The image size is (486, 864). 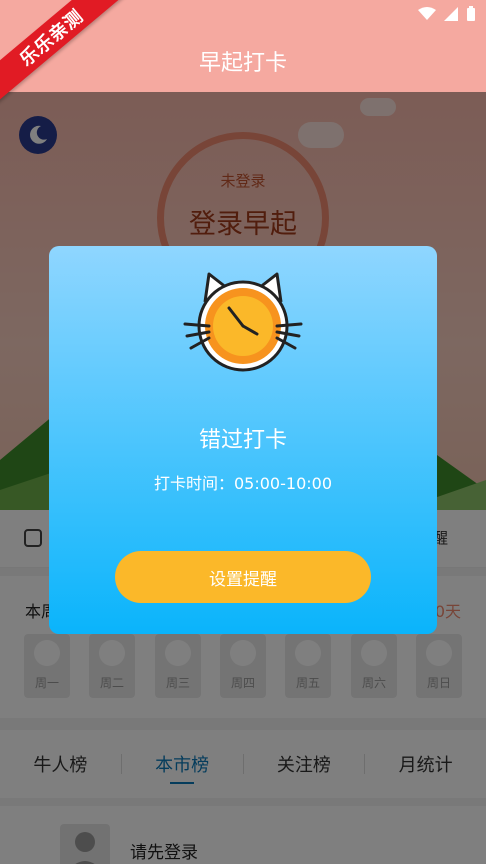 What do you see at coordinates (471, 13) in the screenshot?
I see `battery-icon` at bounding box center [471, 13].